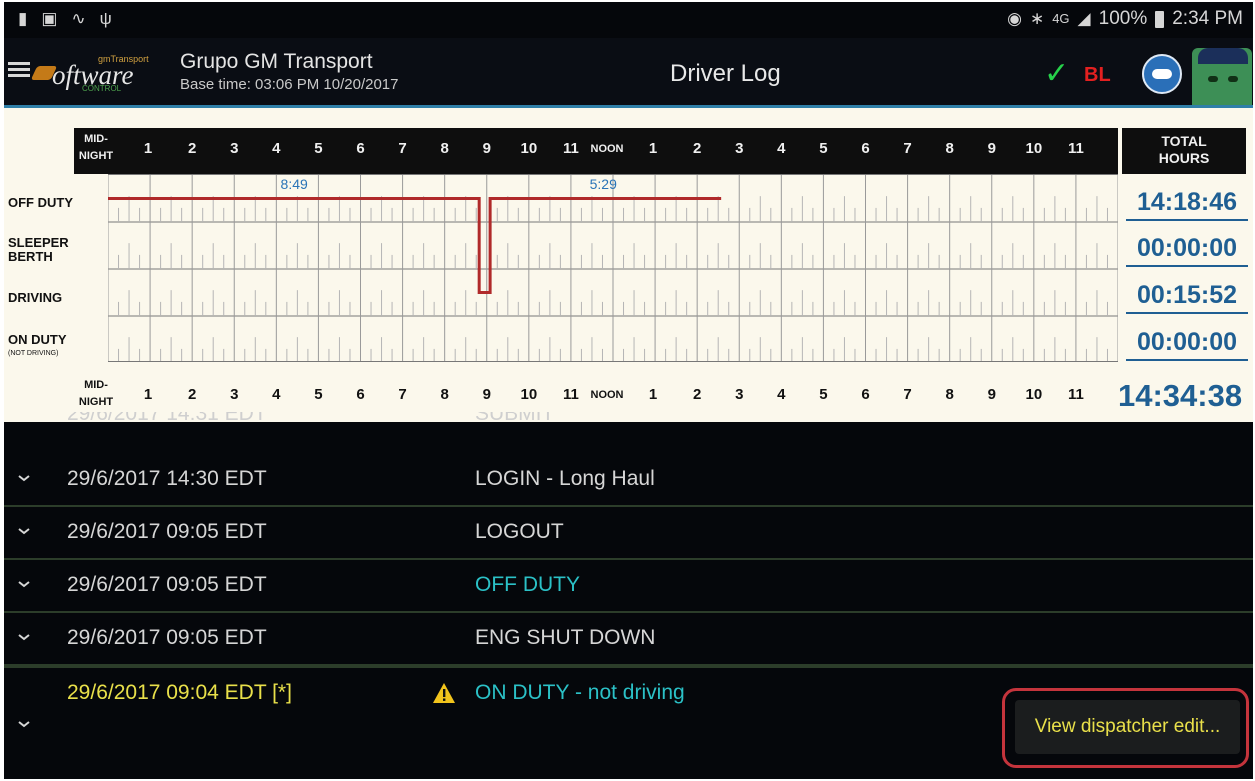 This screenshot has width=1255, height=781. What do you see at coordinates (1222, 77) in the screenshot?
I see `driver-avatar` at bounding box center [1222, 77].